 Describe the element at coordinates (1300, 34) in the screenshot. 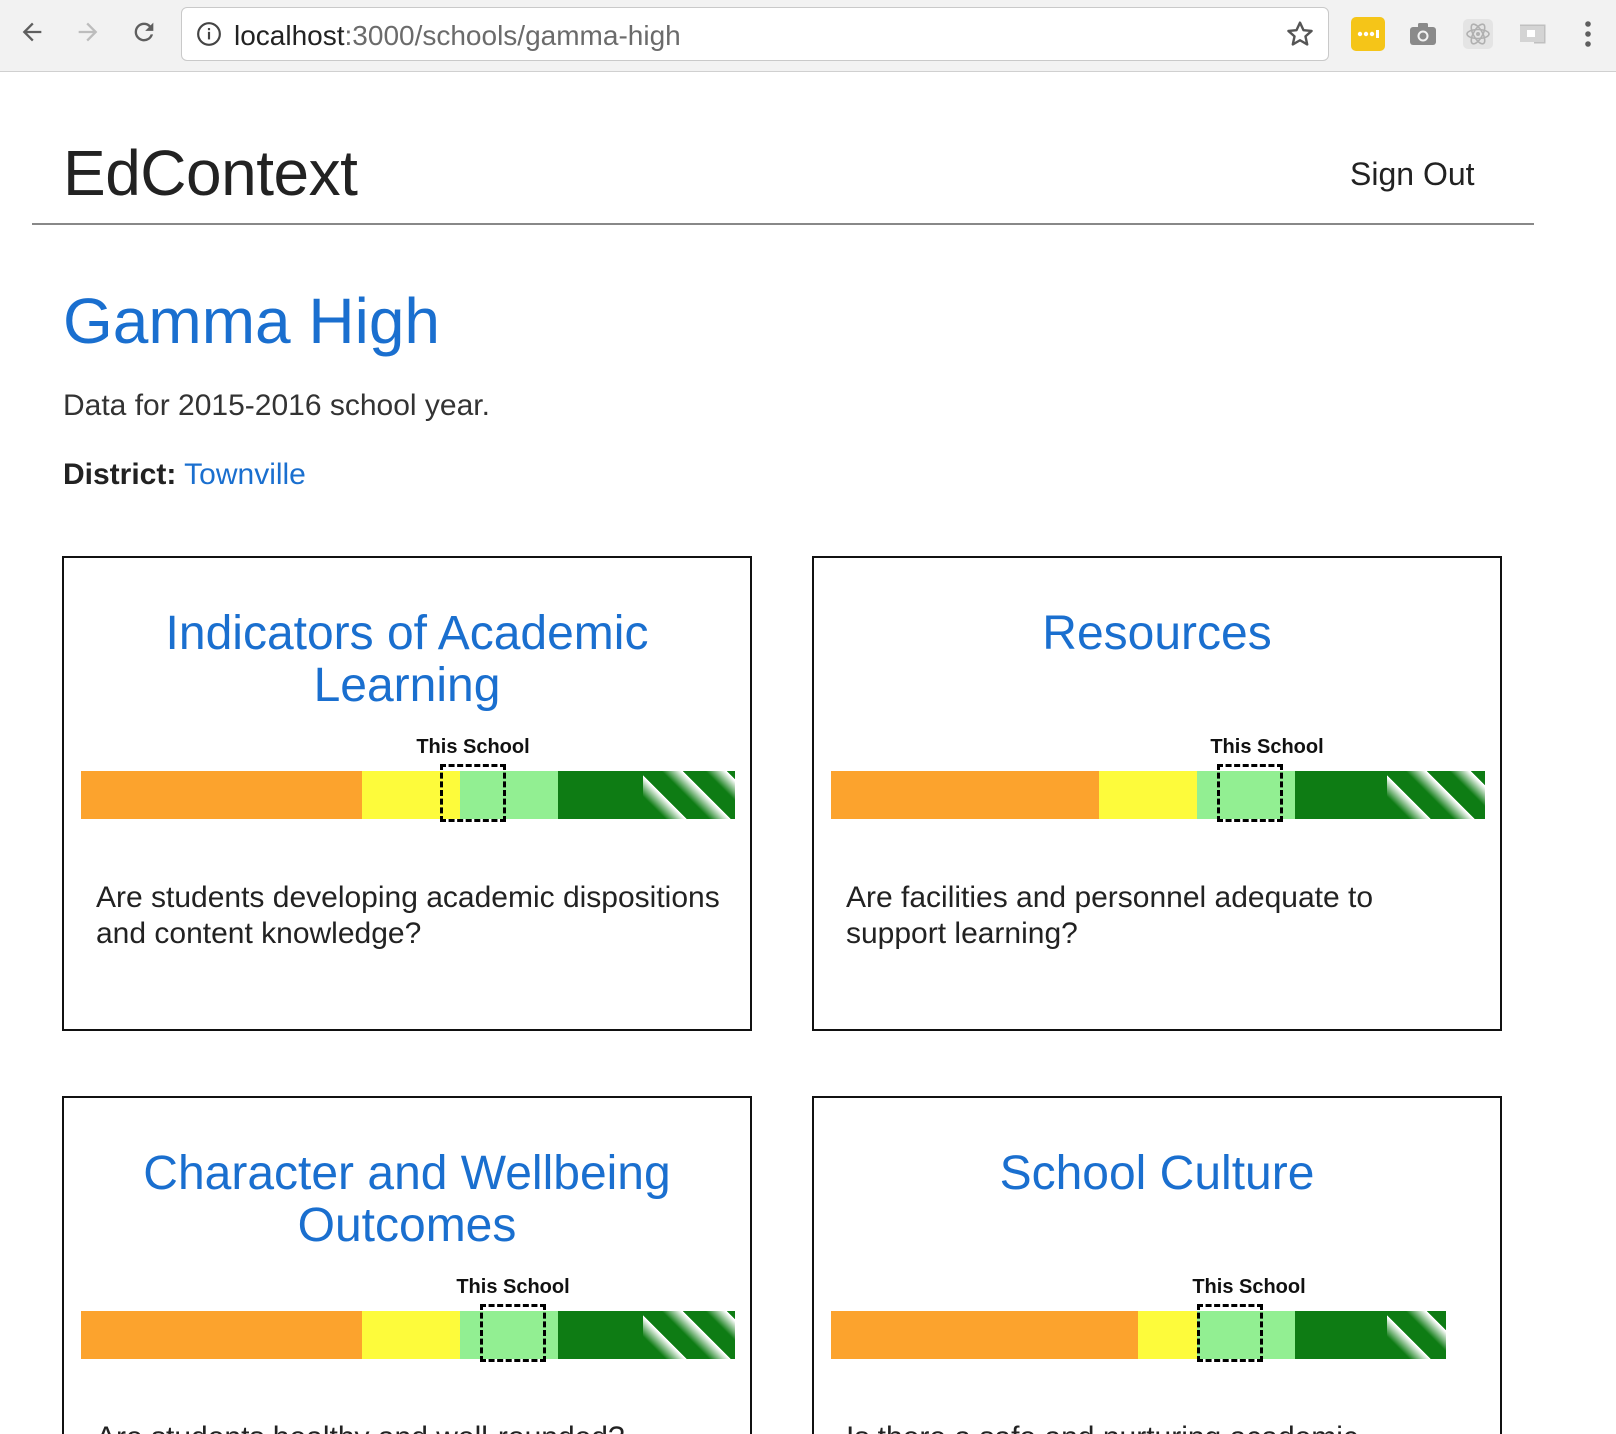

I see `star-icon` at that location.